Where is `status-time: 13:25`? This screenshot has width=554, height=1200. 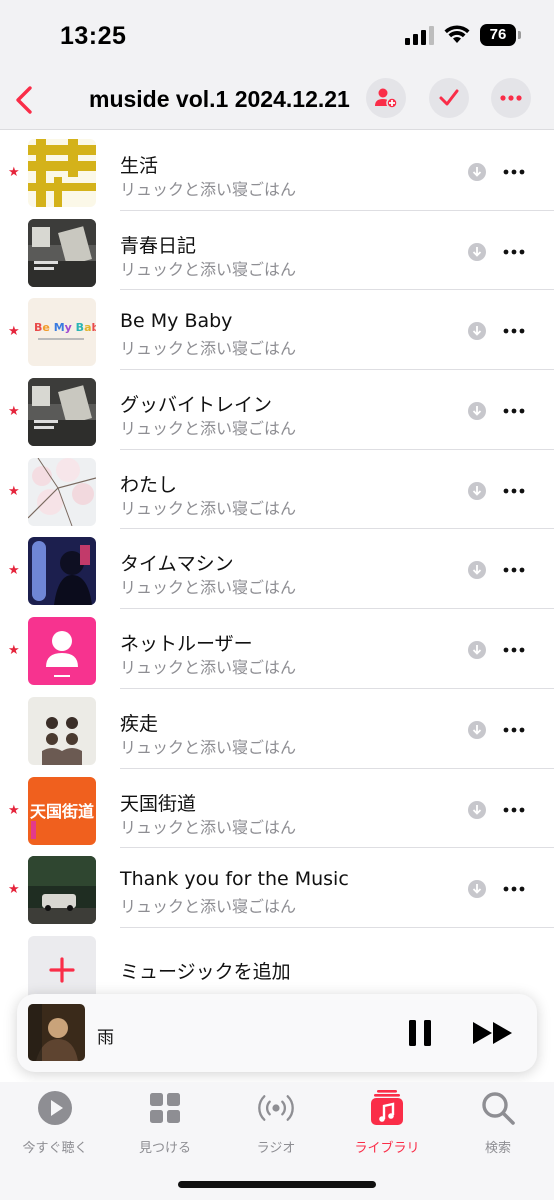
status-time: 13:25 is located at coordinates (93, 36).